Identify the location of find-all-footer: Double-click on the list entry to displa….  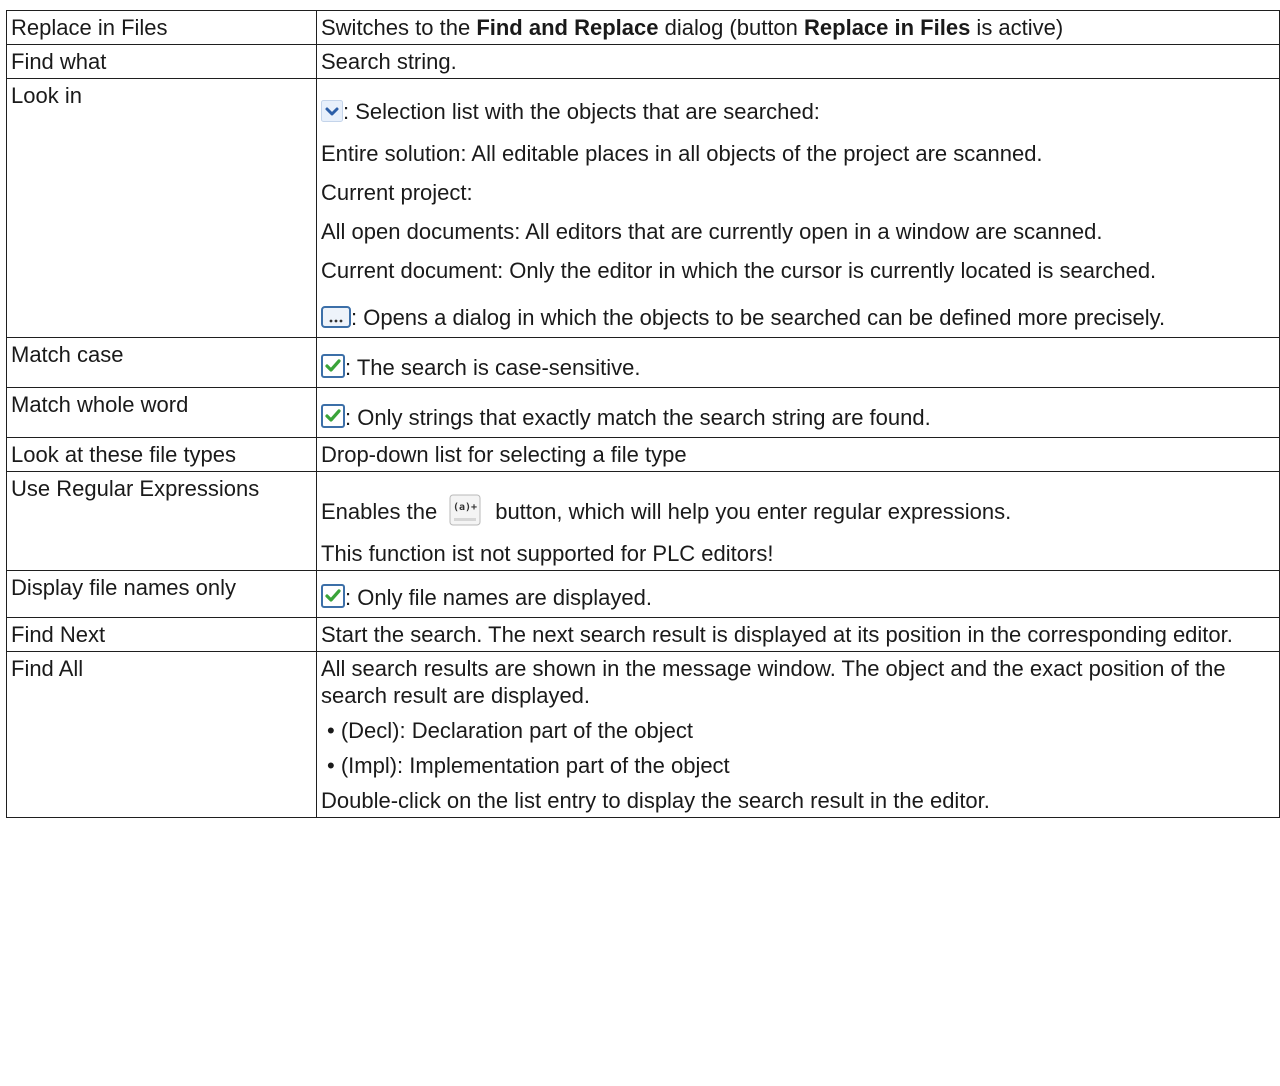
(655, 800).